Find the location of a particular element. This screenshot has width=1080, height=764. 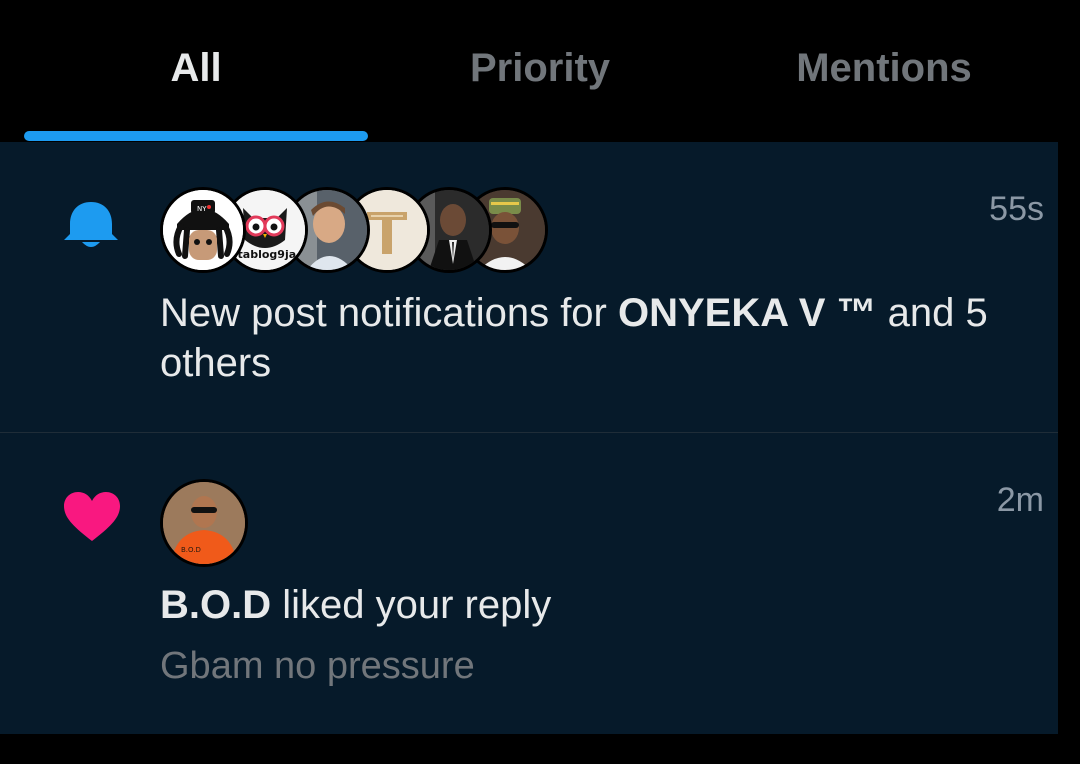

avatar: NY is located at coordinates (203, 230).